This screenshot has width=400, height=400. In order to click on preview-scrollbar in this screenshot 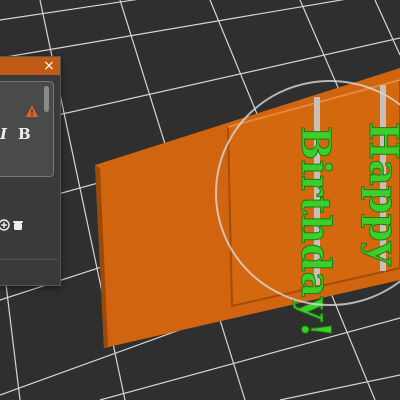, I will do `click(46, 99)`.